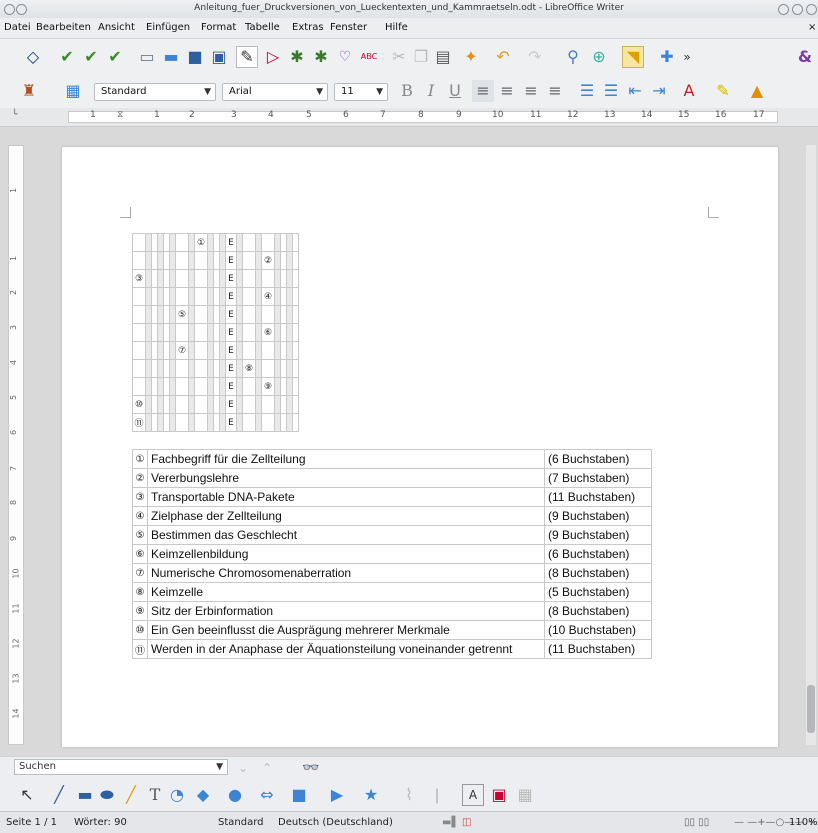 The height and width of the screenshot is (833, 818). I want to click on select-pointer-icon: ↖, so click(27, 795).